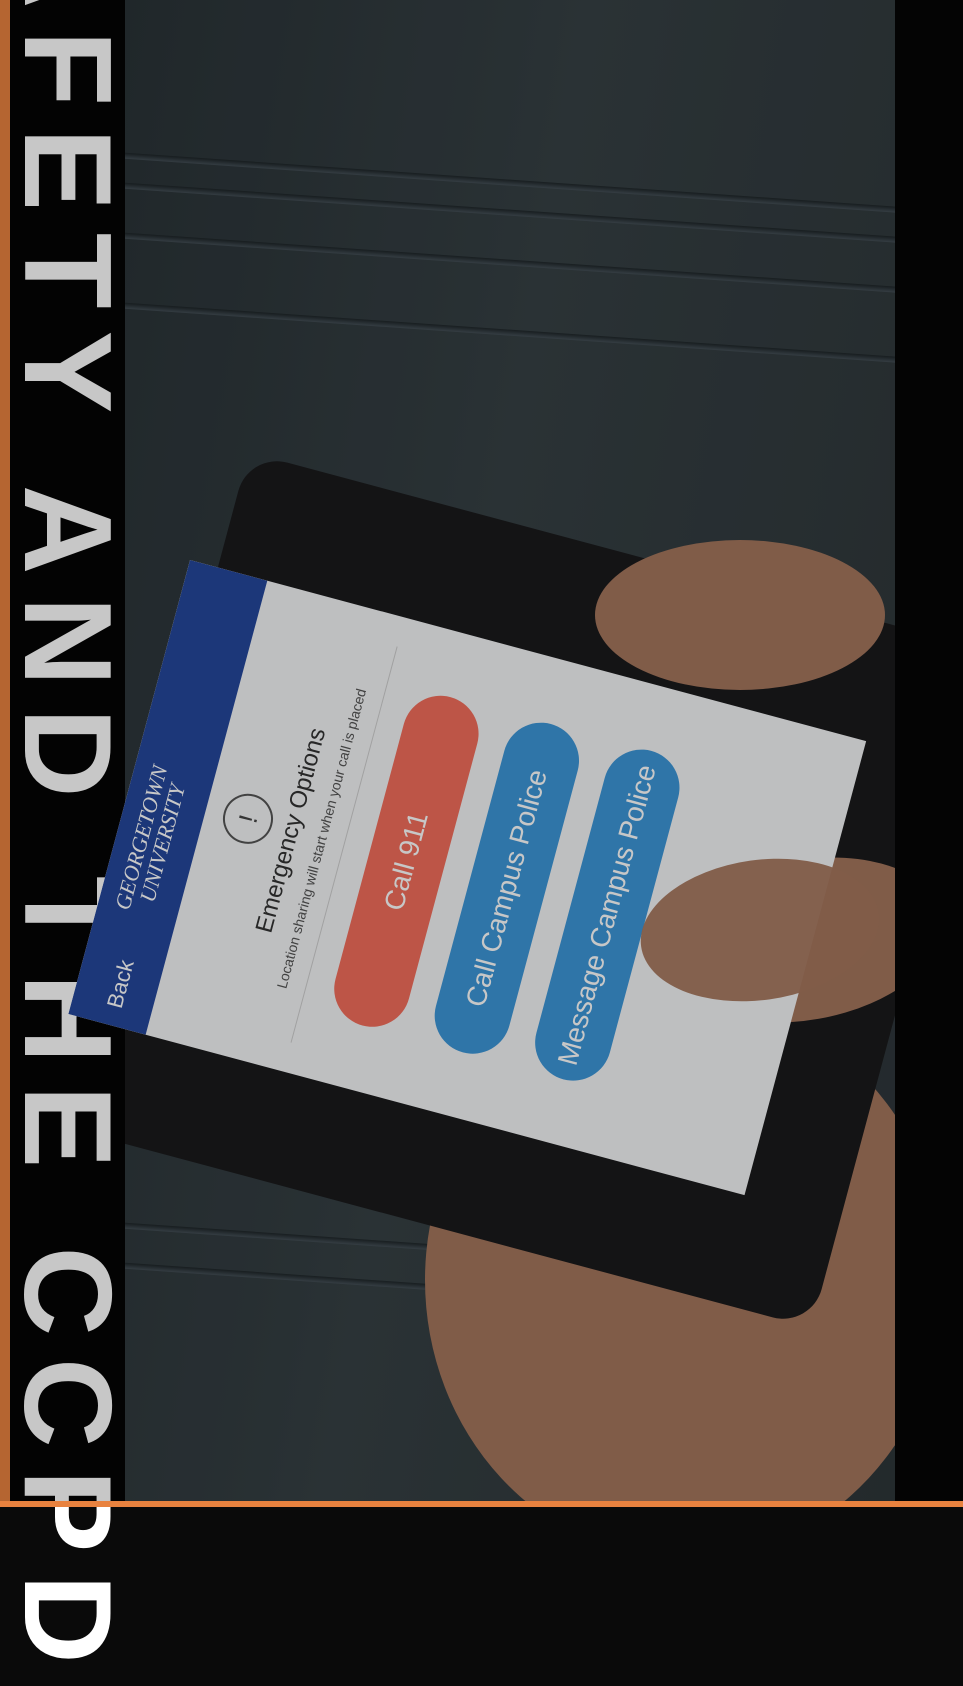  I want to click on exclamation-icon: !, so click(248, 819).